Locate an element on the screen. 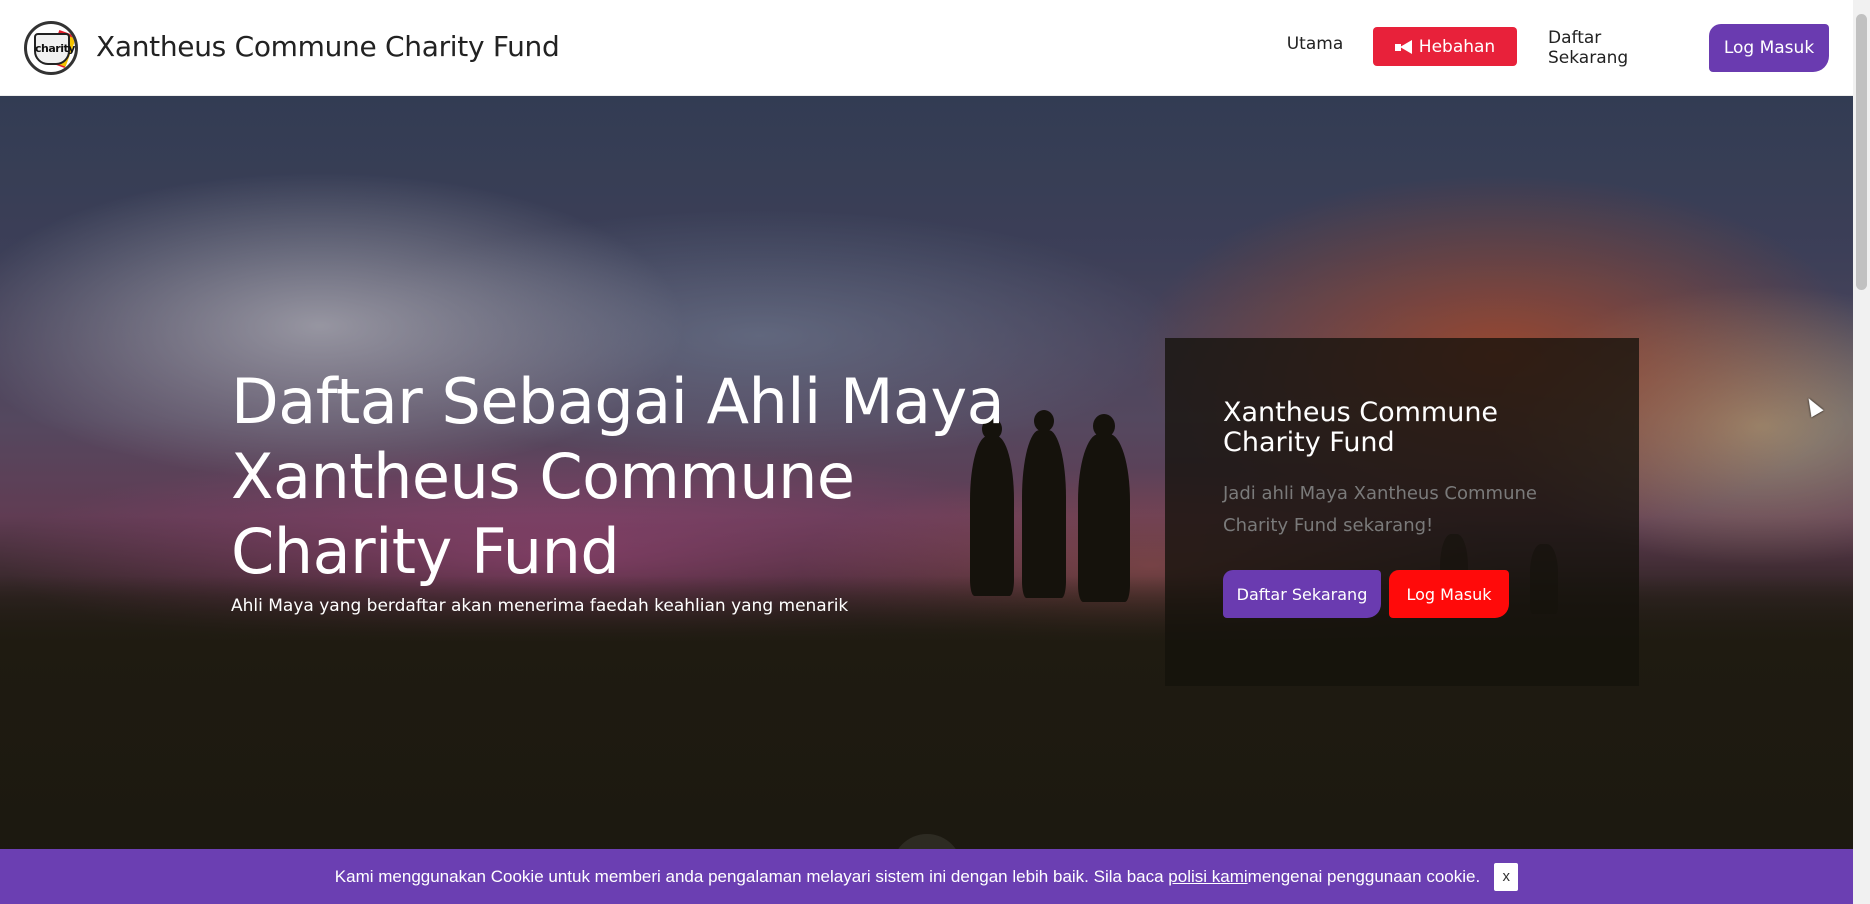  nav-utama-label: Utama is located at coordinates (1315, 44).